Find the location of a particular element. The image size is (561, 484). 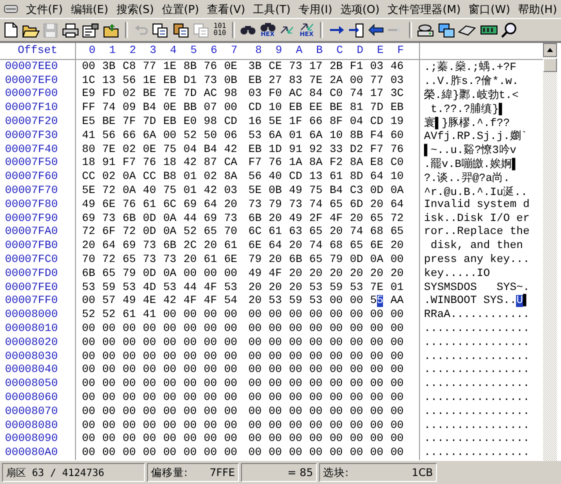

menu-item: 窗口(W) is located at coordinates (489, 9).